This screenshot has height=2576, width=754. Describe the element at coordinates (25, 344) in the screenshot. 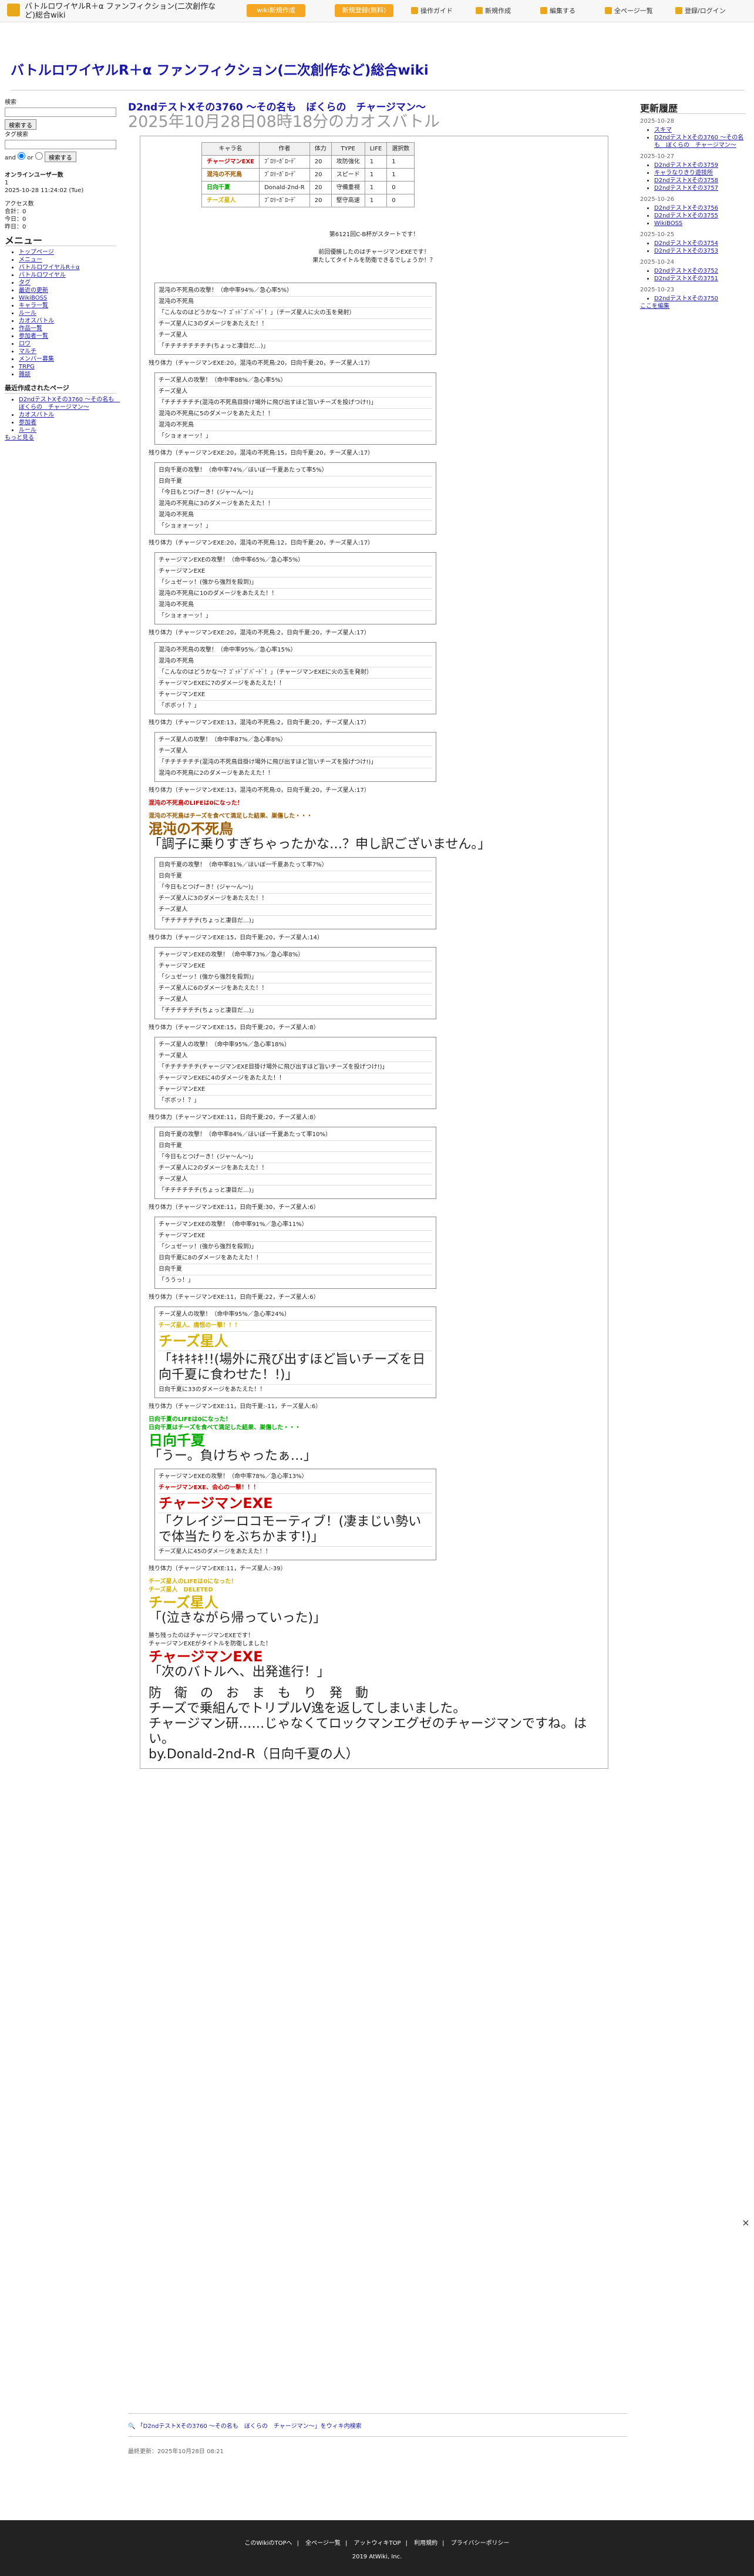

I see `menu-item: ロワ` at that location.